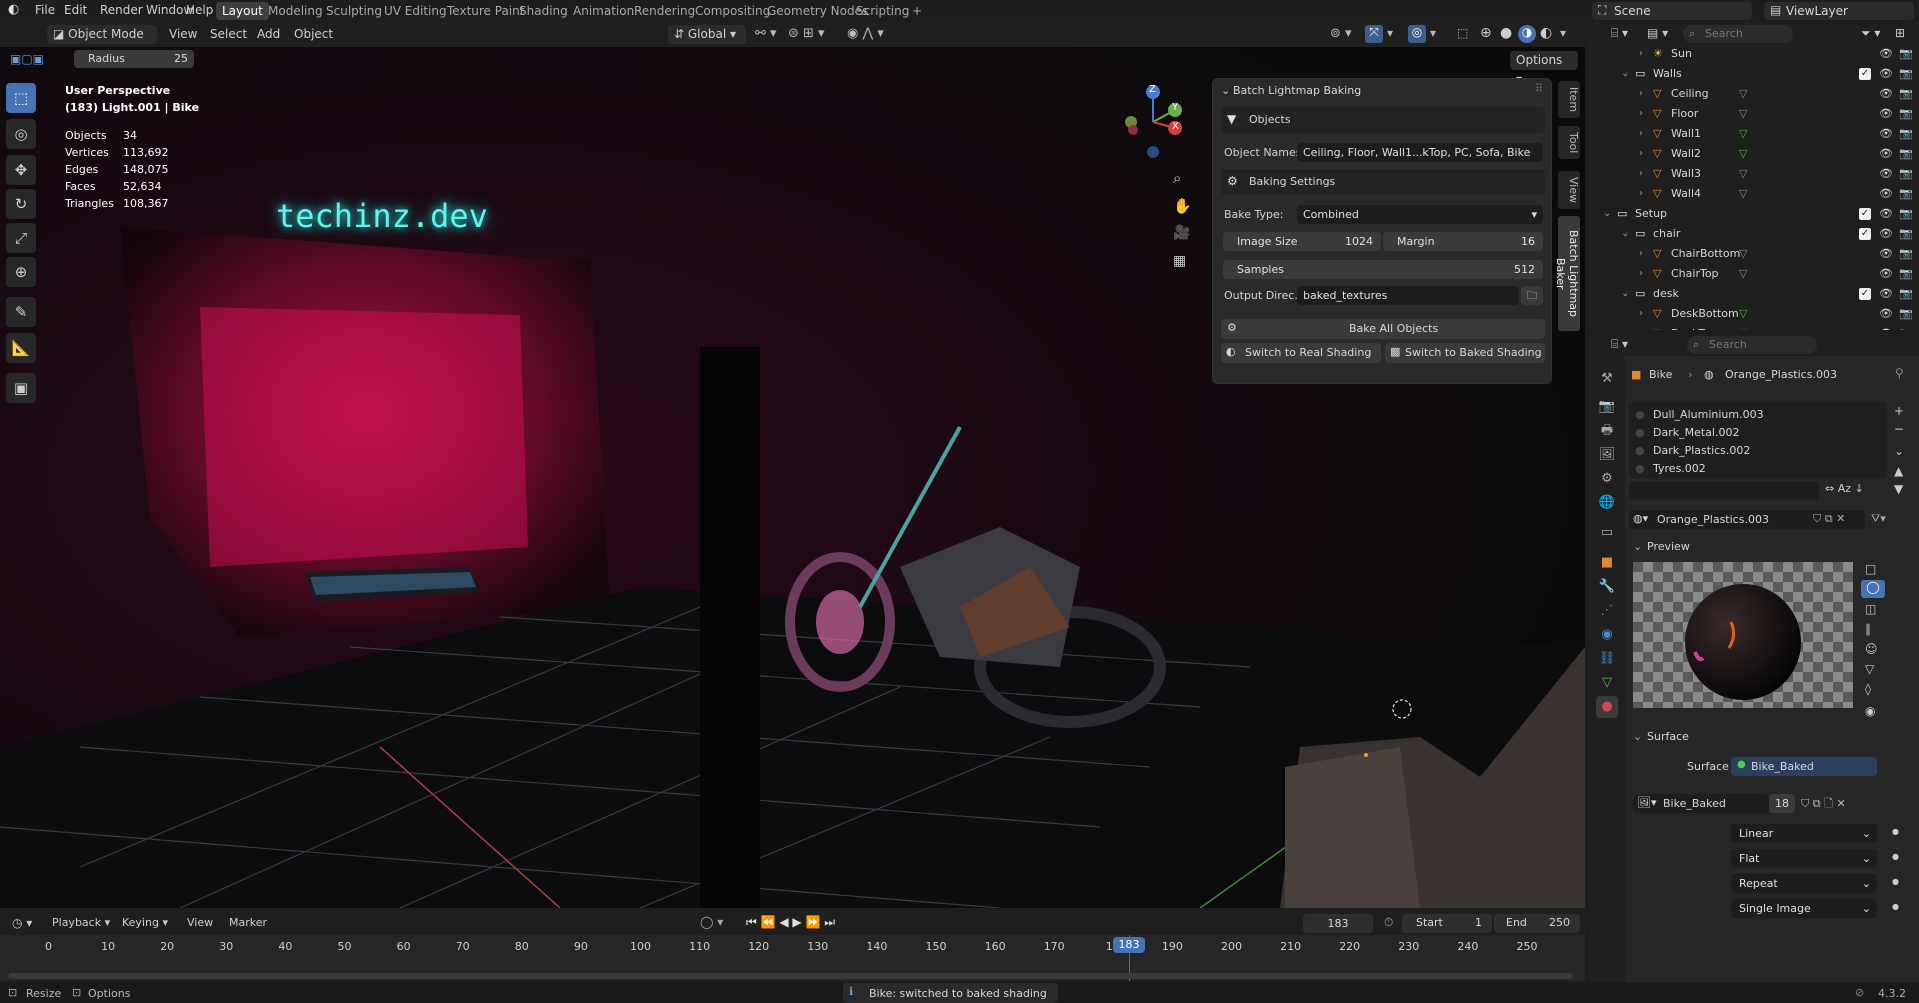 Image resolution: width=1919 pixels, height=1003 pixels. Describe the element at coordinates (1619, 344) in the screenshot. I see `editor-type-icon: ⌸ ▾` at that location.